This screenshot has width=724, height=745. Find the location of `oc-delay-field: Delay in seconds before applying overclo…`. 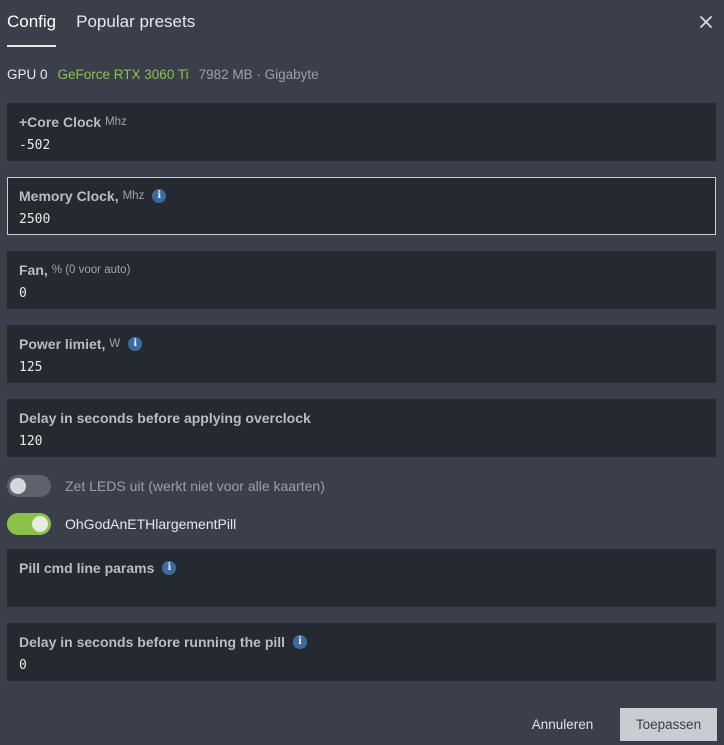

oc-delay-field: Delay in seconds before applying overclo… is located at coordinates (361, 428).